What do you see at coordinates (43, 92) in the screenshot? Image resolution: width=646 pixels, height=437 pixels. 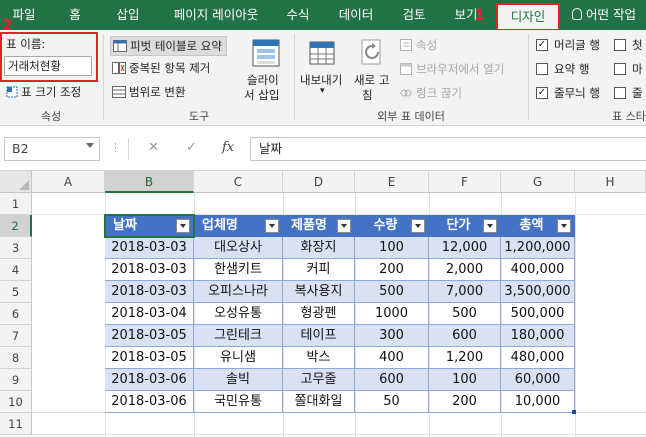 I see `resize-table-button: 표 크기 조정` at bounding box center [43, 92].